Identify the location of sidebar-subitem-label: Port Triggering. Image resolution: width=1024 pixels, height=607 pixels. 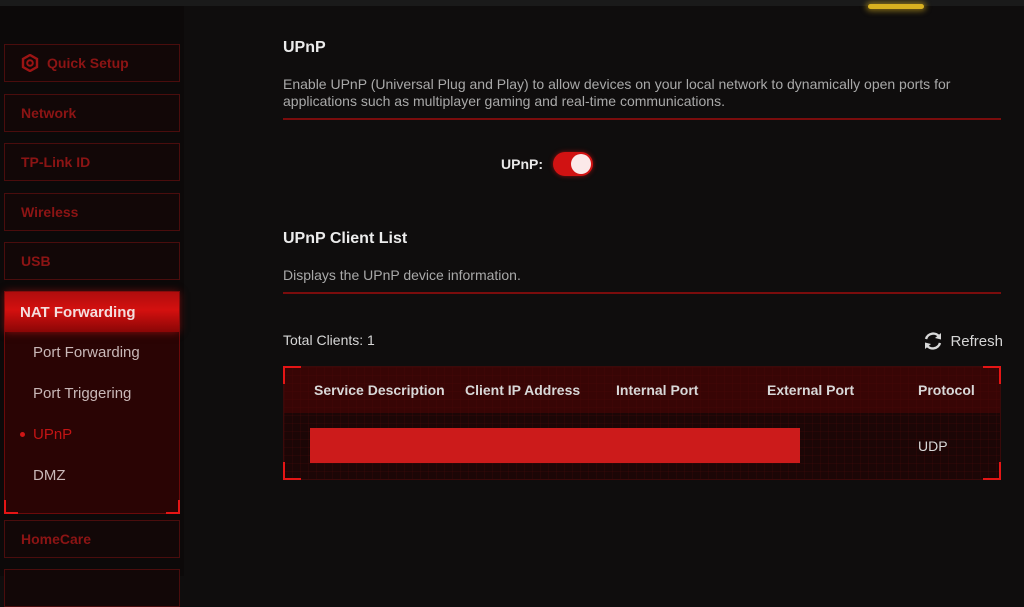
(82, 393).